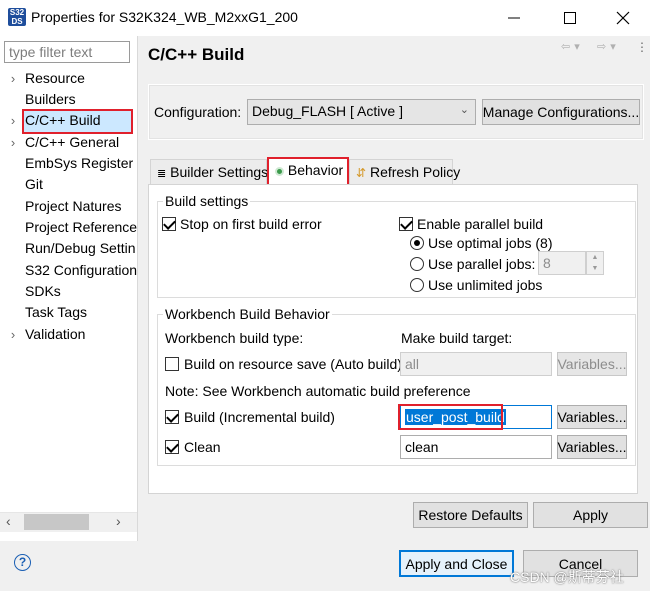 This screenshot has width=650, height=591. I want to click on refresh-icon: ⇵, so click(361, 173).